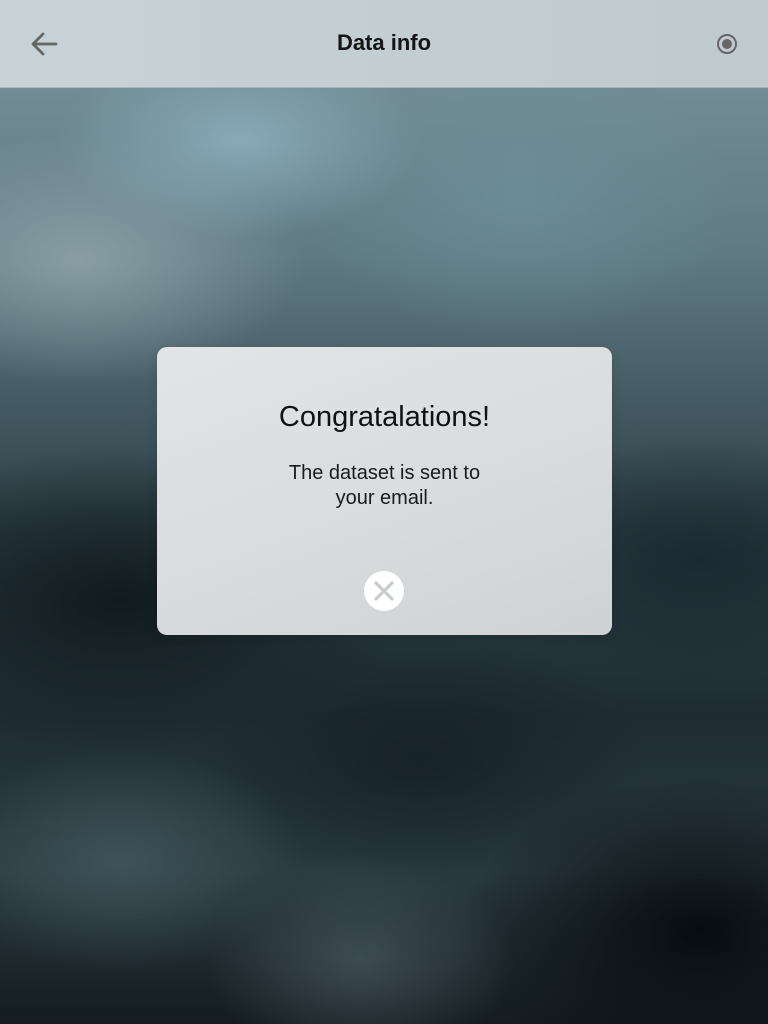 This screenshot has height=1024, width=768. I want to click on page-title: Data info, so click(384, 42).